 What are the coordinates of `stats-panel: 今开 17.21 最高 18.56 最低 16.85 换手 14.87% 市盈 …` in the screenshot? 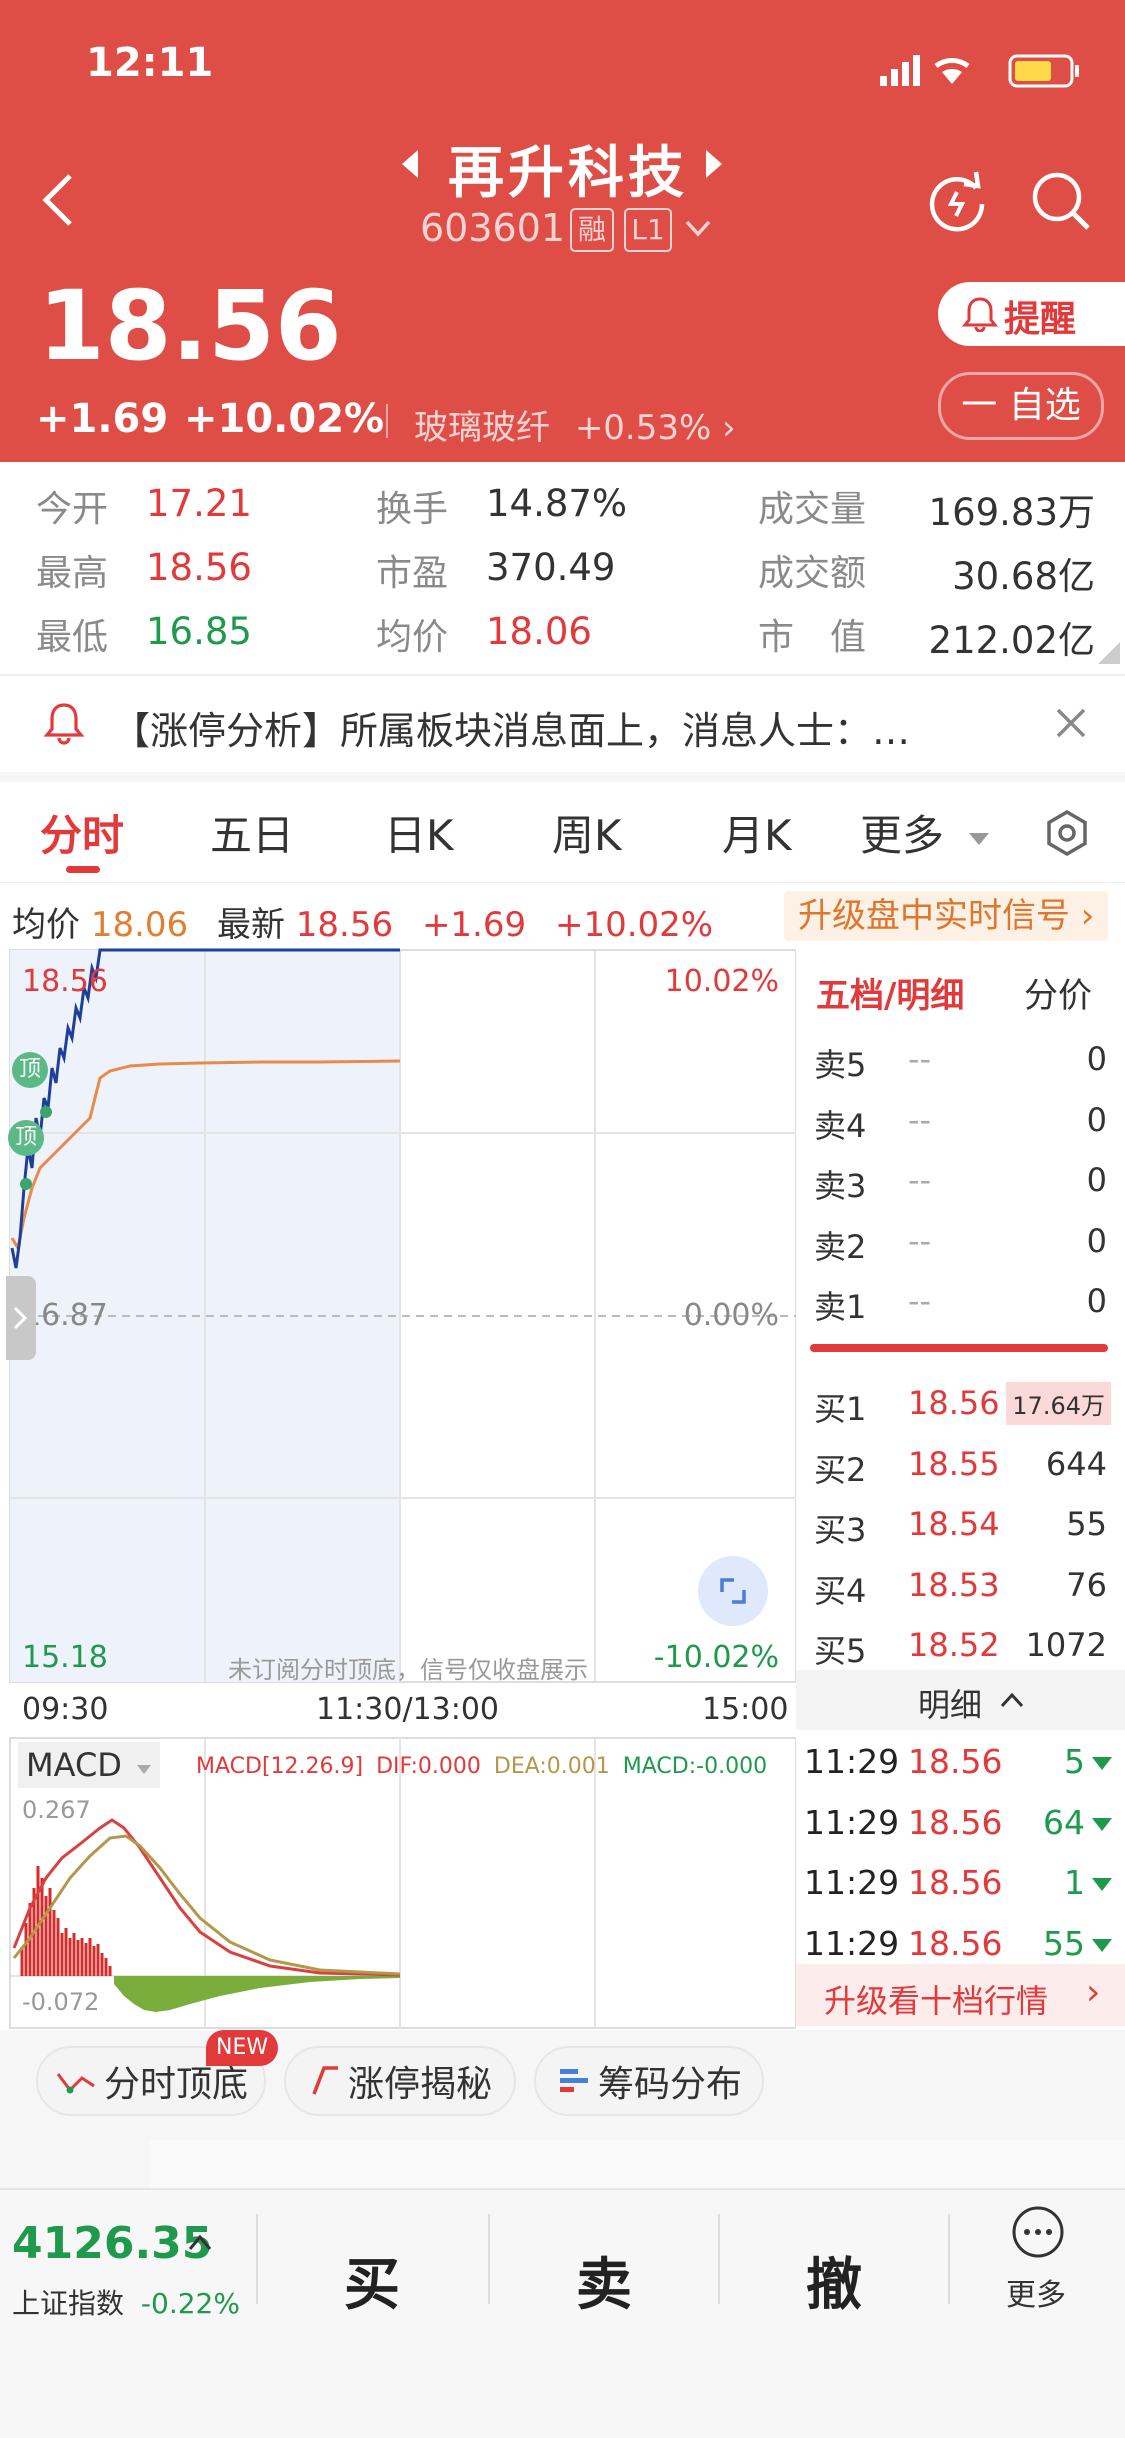 It's located at (562, 568).